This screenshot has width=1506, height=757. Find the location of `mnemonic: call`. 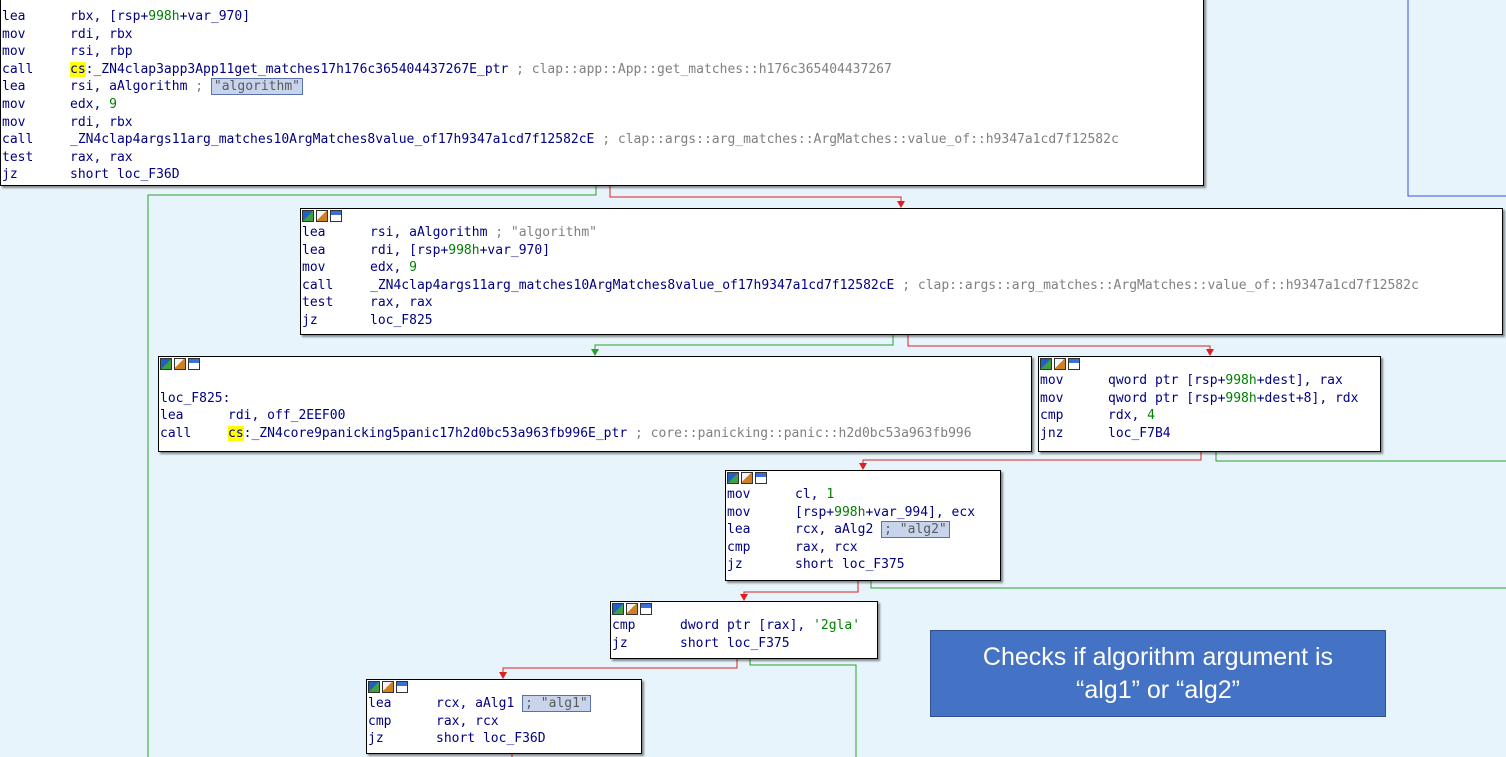

mnemonic: call is located at coordinates (18, 69).